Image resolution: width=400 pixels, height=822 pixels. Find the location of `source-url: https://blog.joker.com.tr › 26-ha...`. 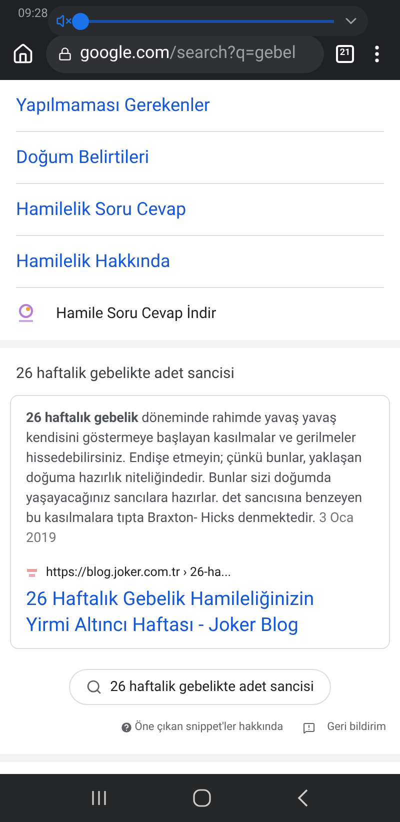

source-url: https://blog.joker.com.tr › 26-ha... is located at coordinates (139, 573).